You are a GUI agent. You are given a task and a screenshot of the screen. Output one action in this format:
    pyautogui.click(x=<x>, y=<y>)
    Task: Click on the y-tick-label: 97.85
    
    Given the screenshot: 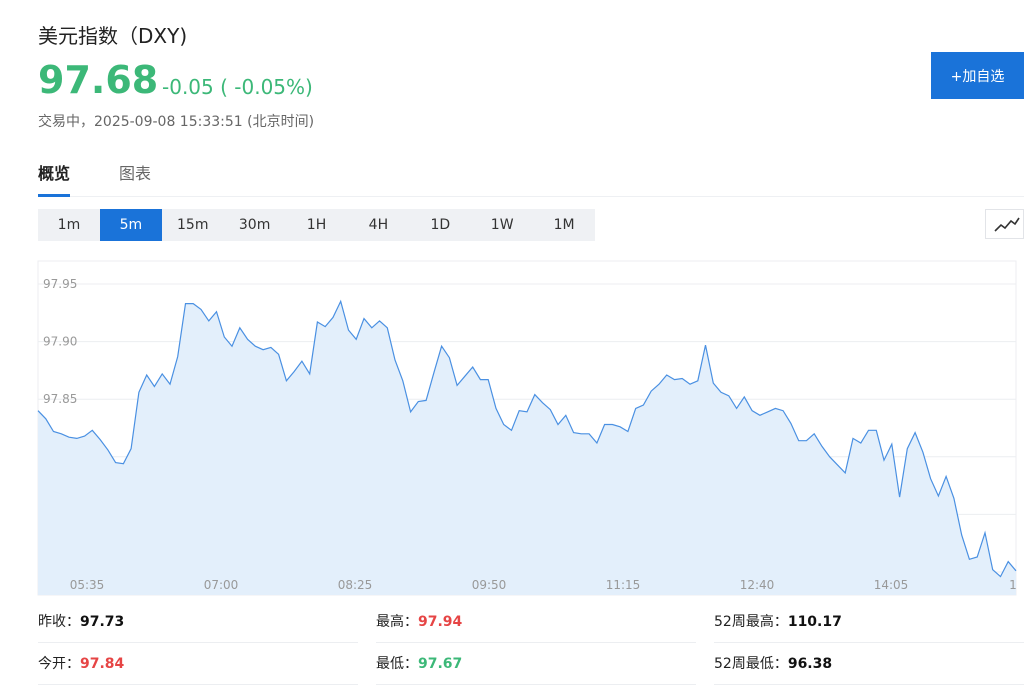 What is the action you would take?
    pyautogui.click(x=60, y=399)
    